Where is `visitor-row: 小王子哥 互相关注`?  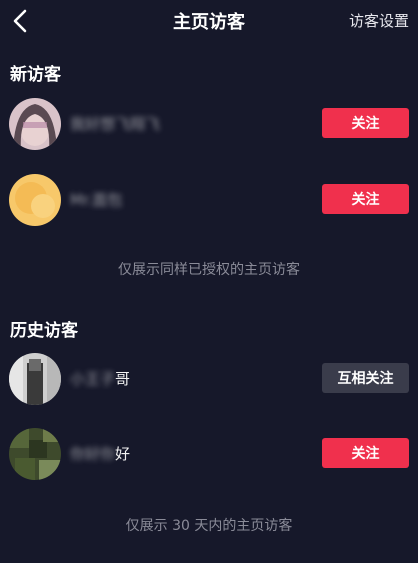 visitor-row: 小王子哥 互相关注 is located at coordinates (209, 381).